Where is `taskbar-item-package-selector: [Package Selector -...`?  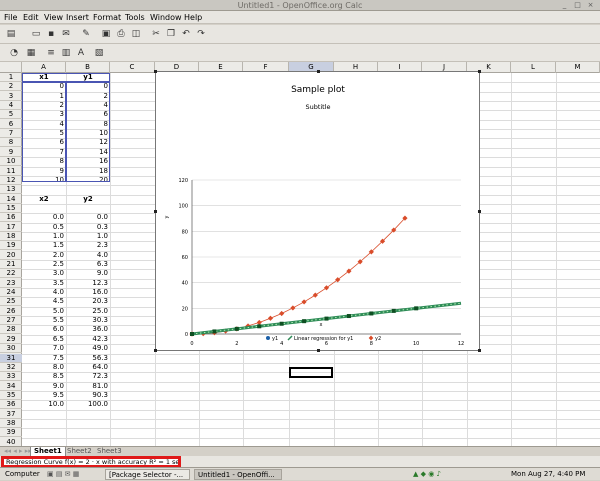
taskbar-item-package-selector: [Package Selector -... is located at coordinates (147, 474).